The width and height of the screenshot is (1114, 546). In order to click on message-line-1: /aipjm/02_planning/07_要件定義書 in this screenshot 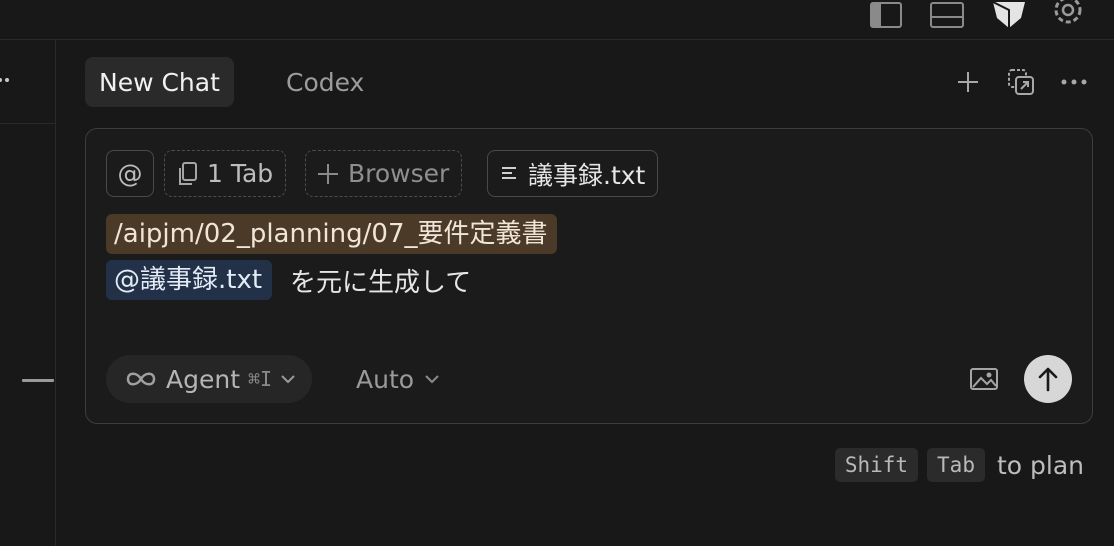, I will do `click(332, 234)`.